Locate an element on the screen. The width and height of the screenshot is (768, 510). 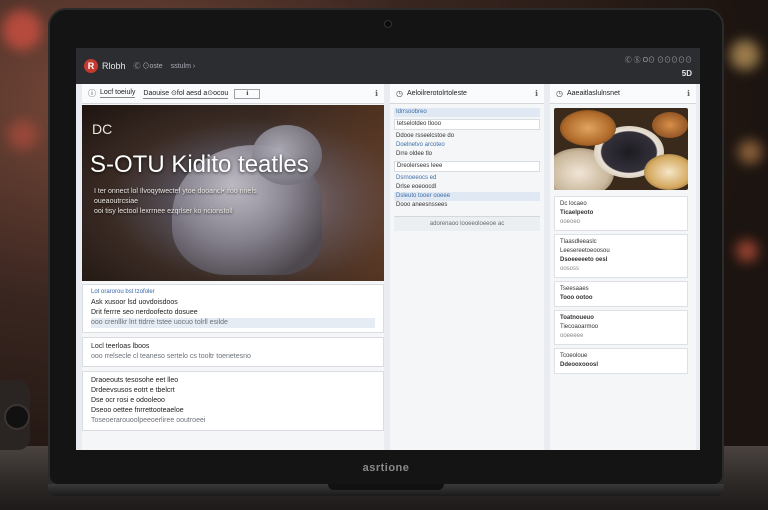
card-line: Draoeouts tesosohe eet lleo is located at coordinates (135, 380).